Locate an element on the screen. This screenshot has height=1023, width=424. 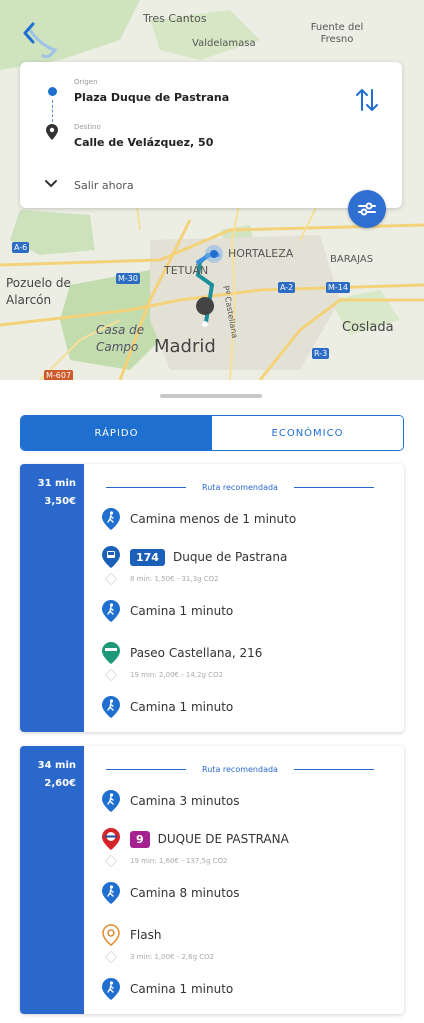
tab-economico: ECONÓMICO is located at coordinates (307, 433).